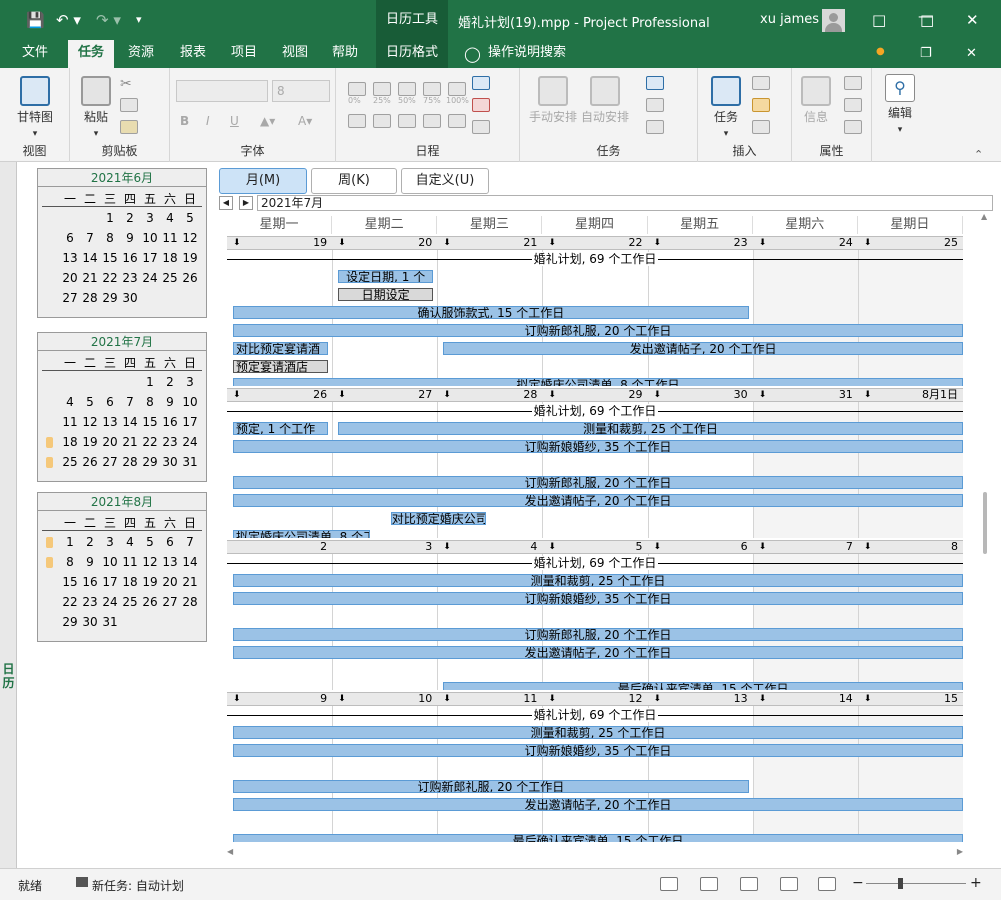  I want to click on outdent-icon, so click(357, 121).